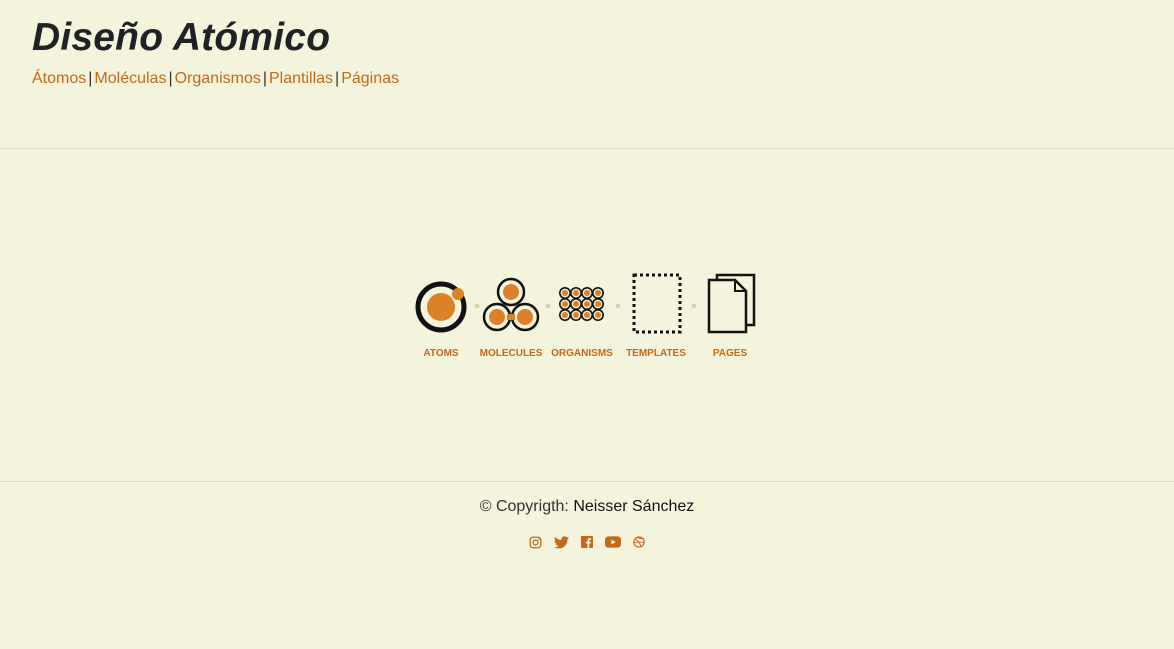  I want to click on stage-label-atoms: ATOMS, so click(441, 353).